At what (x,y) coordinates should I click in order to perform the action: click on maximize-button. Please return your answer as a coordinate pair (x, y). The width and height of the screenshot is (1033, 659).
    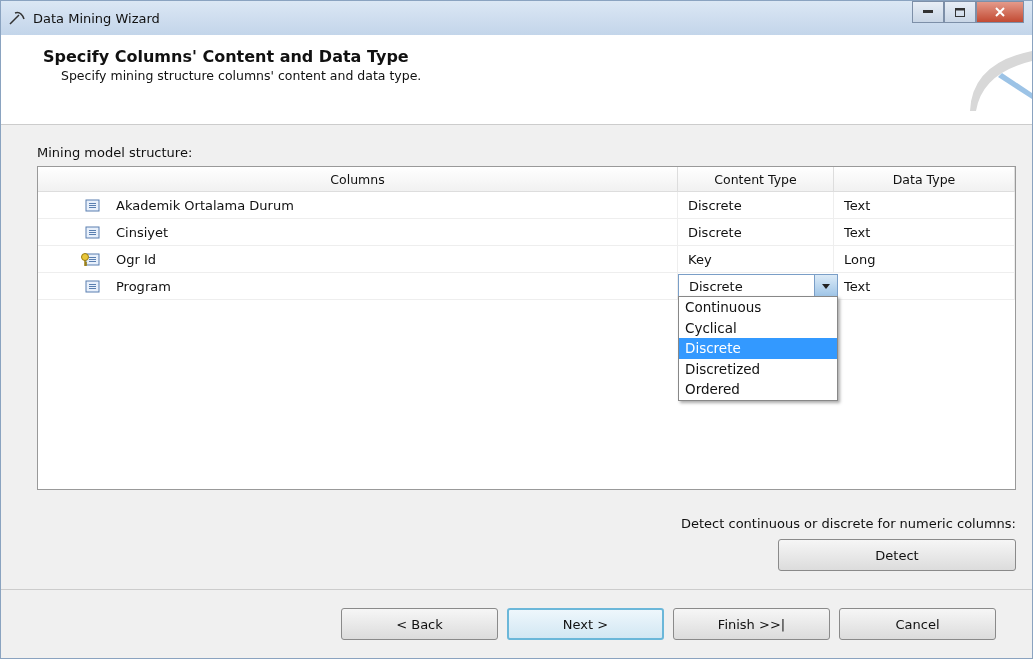
    Looking at the image, I should click on (960, 12).